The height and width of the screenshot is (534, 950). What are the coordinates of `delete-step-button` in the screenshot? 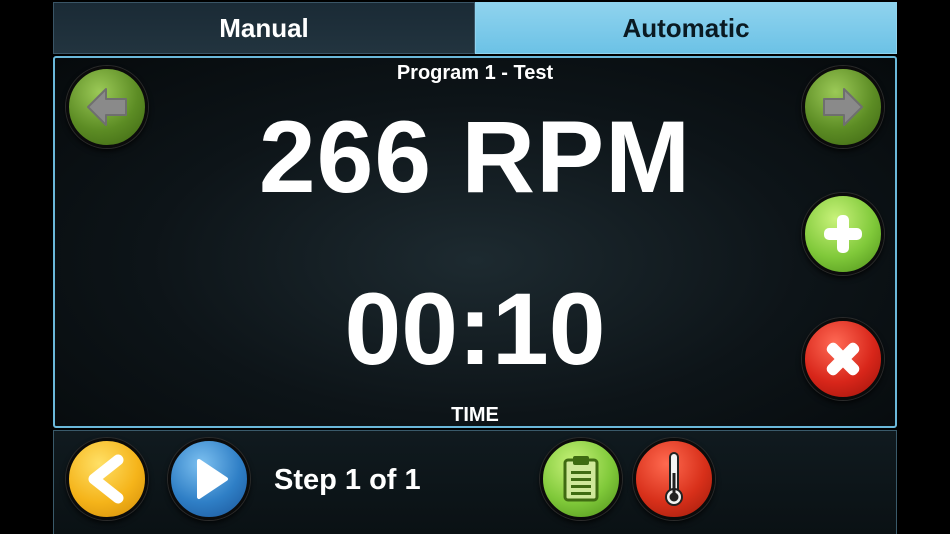 It's located at (843, 359).